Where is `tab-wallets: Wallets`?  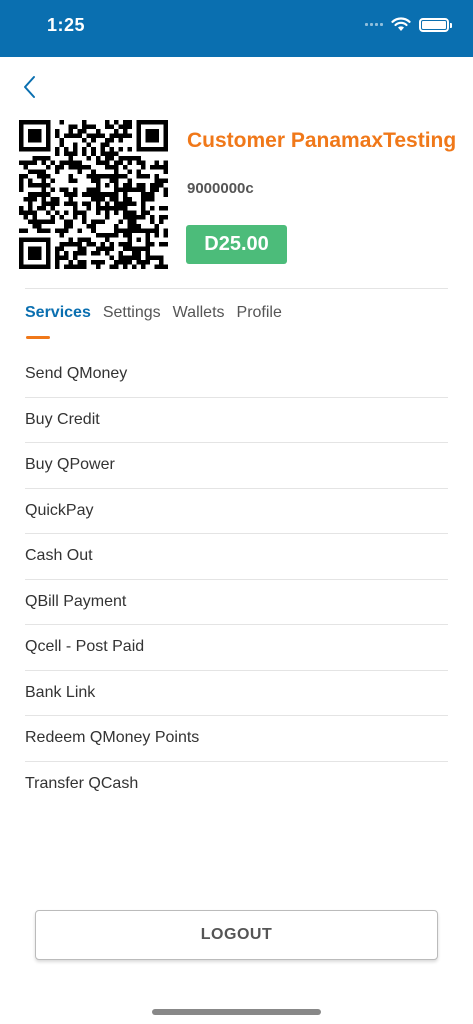
tab-wallets: Wallets is located at coordinates (199, 313).